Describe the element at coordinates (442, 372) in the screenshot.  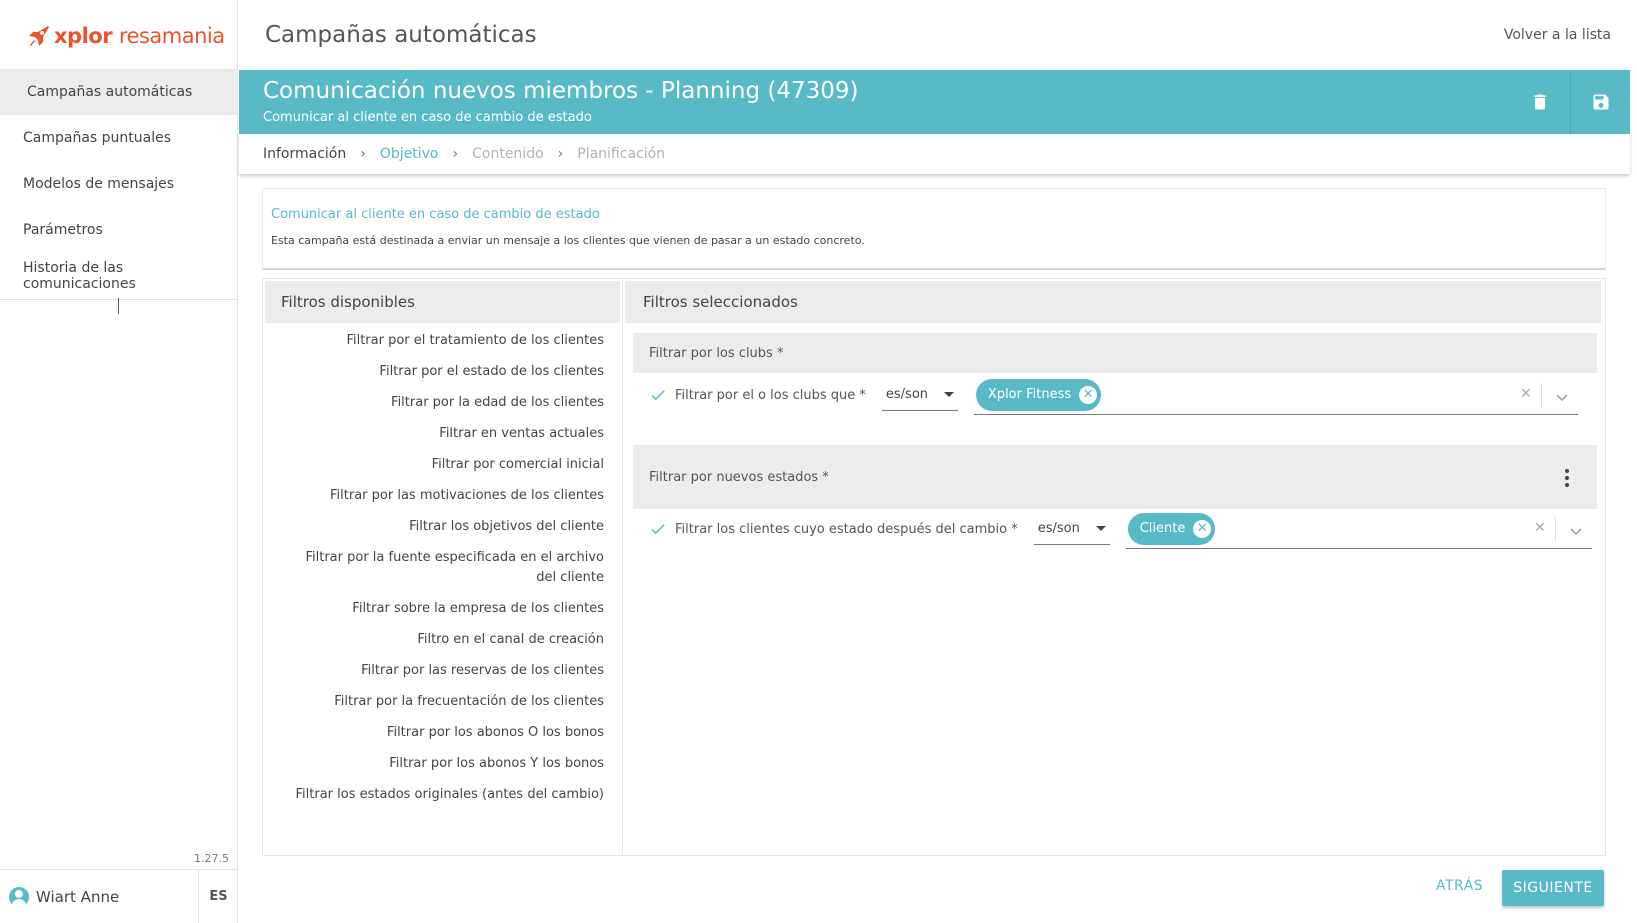
I see `available-filter-item: Filtrar por el estado de los clientes` at that location.